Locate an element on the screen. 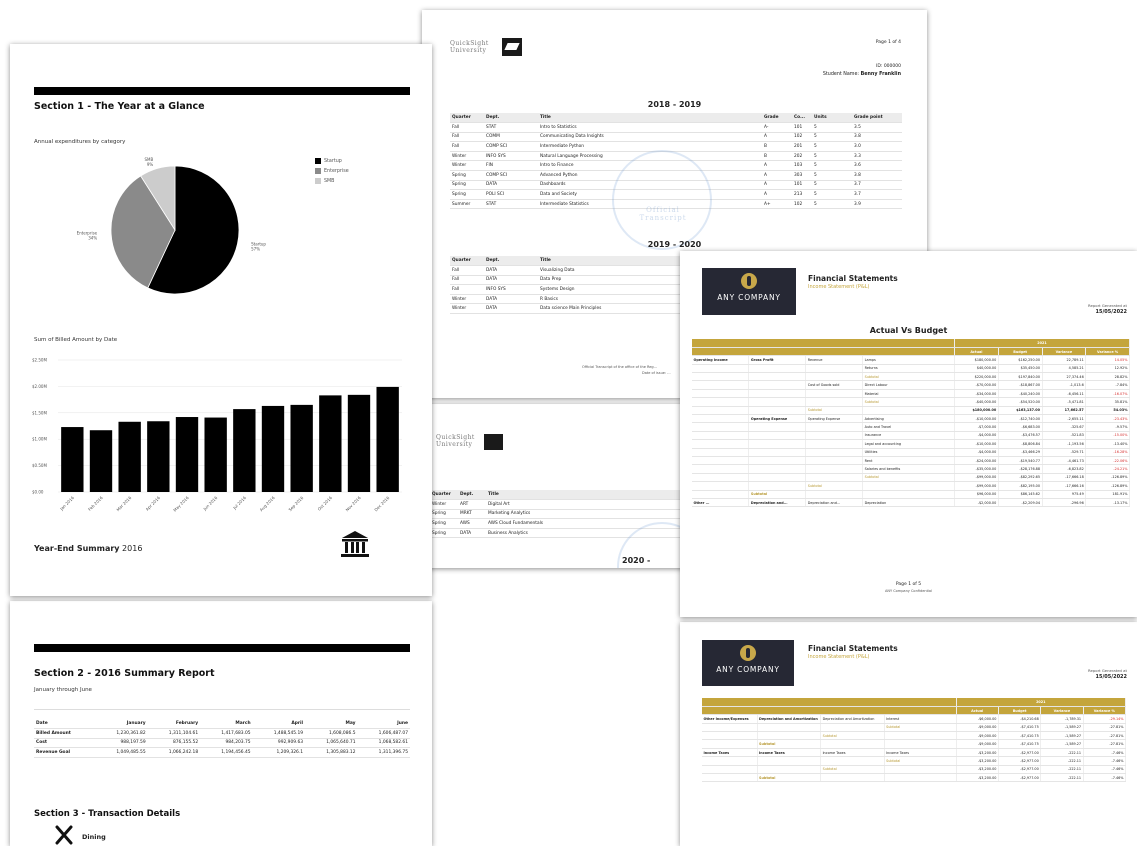 The width and height of the screenshot is (1137, 846). y-tick-label: $2.50M is located at coordinates (39, 360).